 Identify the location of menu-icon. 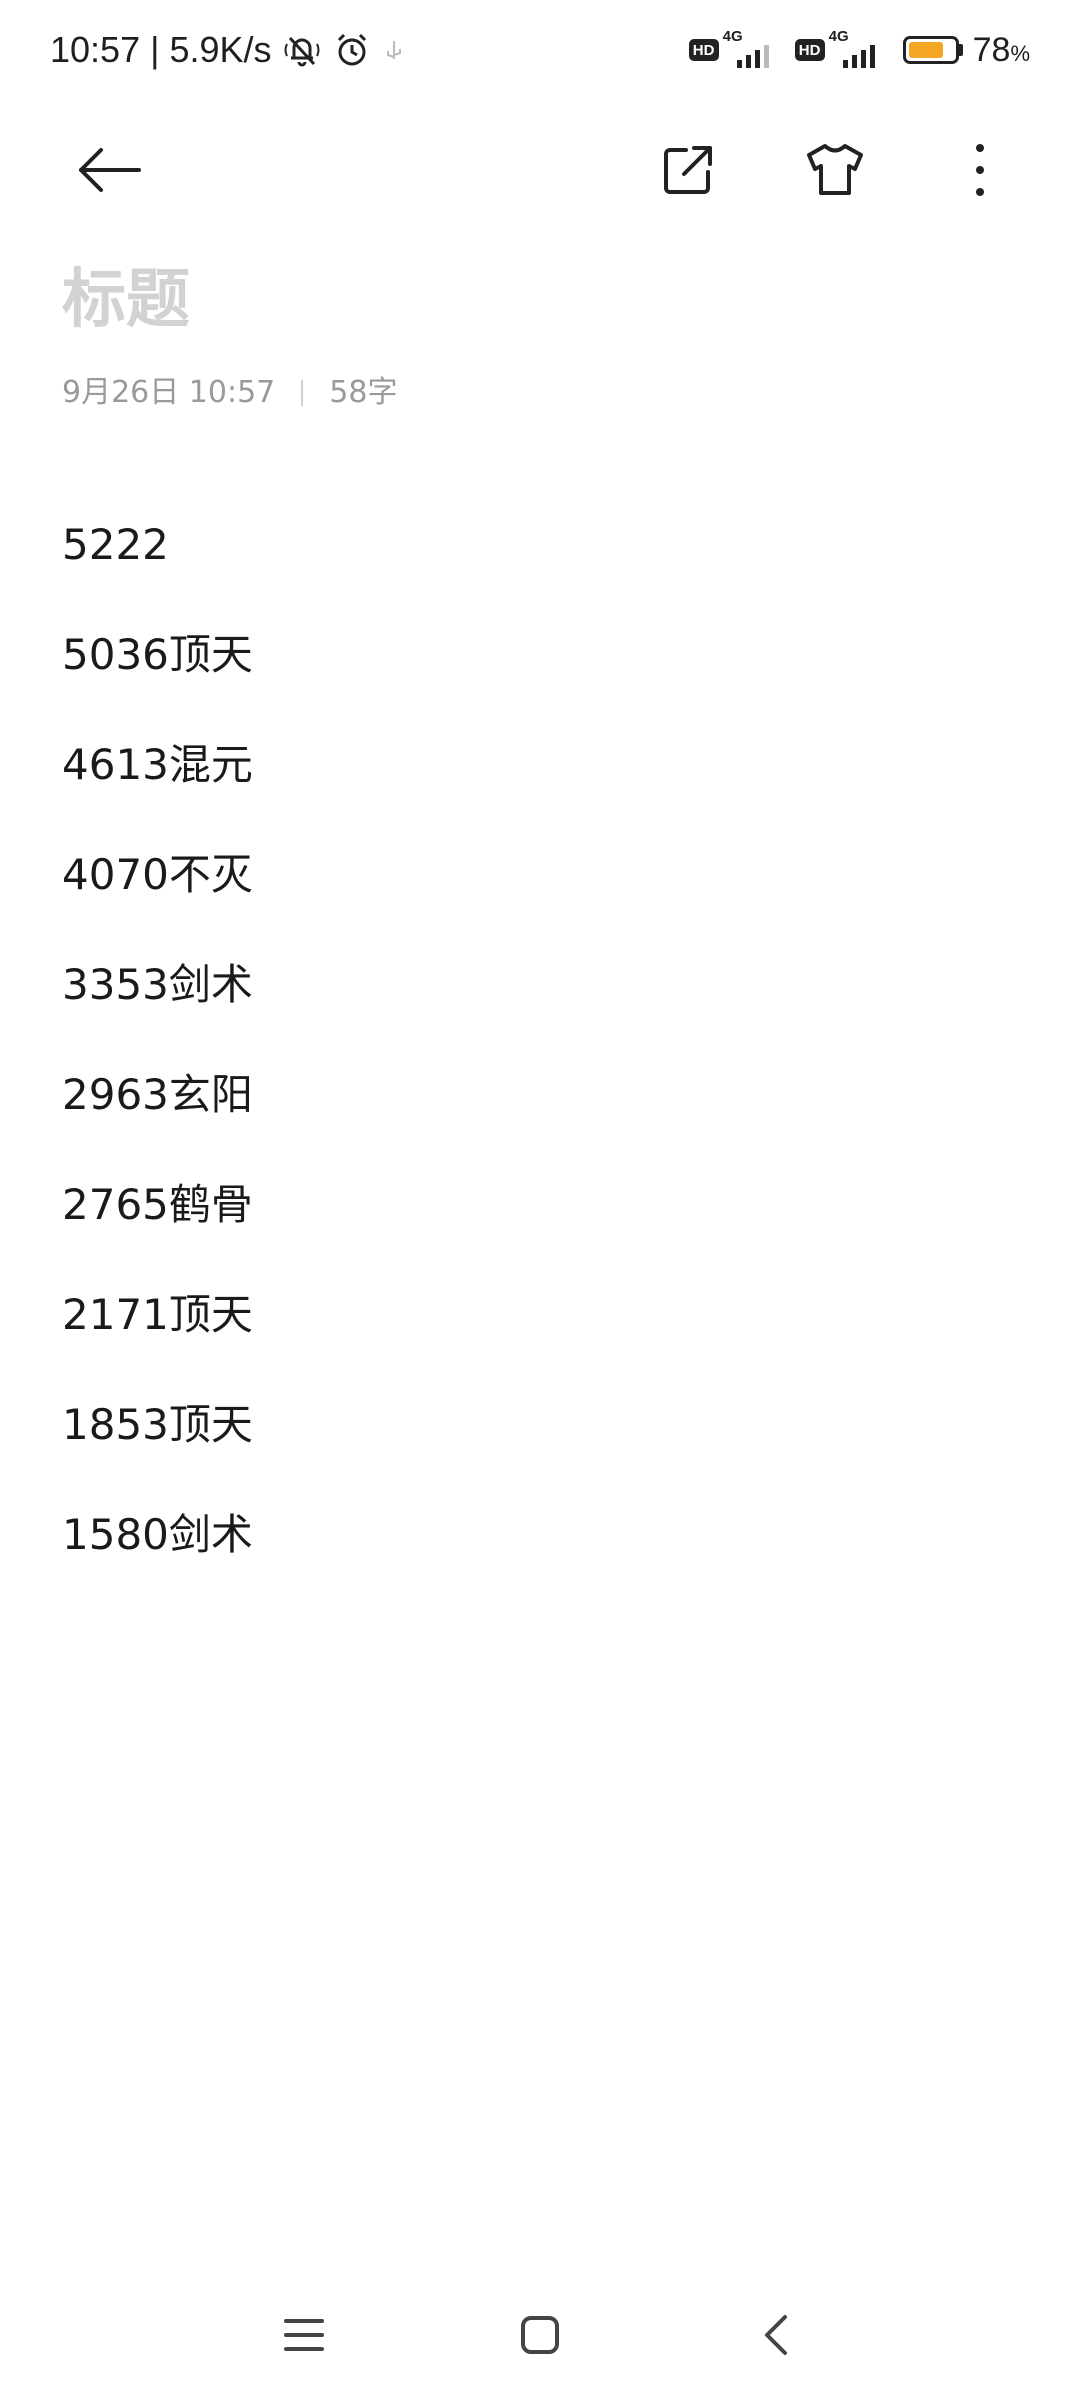
(304, 2335).